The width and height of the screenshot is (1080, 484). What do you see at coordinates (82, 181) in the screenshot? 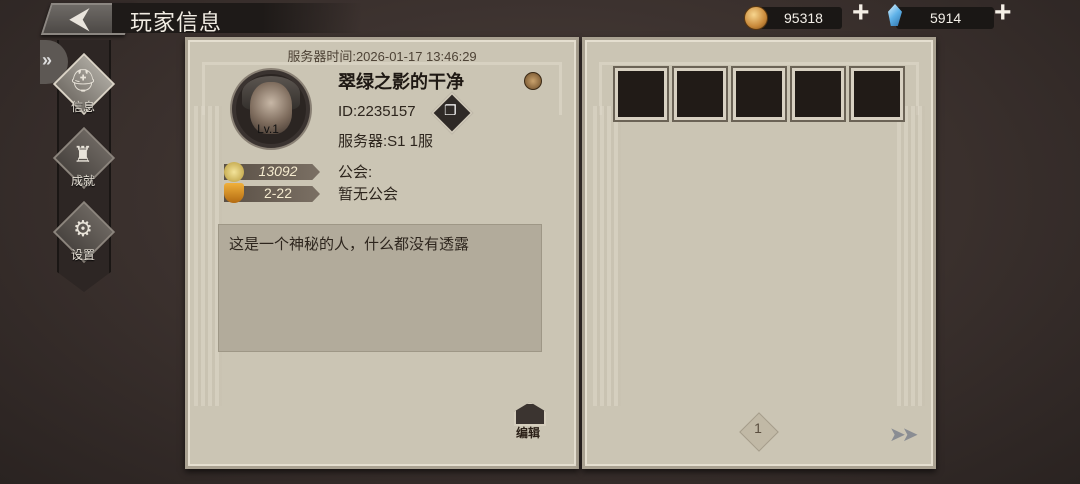
I see `nav-item-label: 成就` at bounding box center [82, 181].